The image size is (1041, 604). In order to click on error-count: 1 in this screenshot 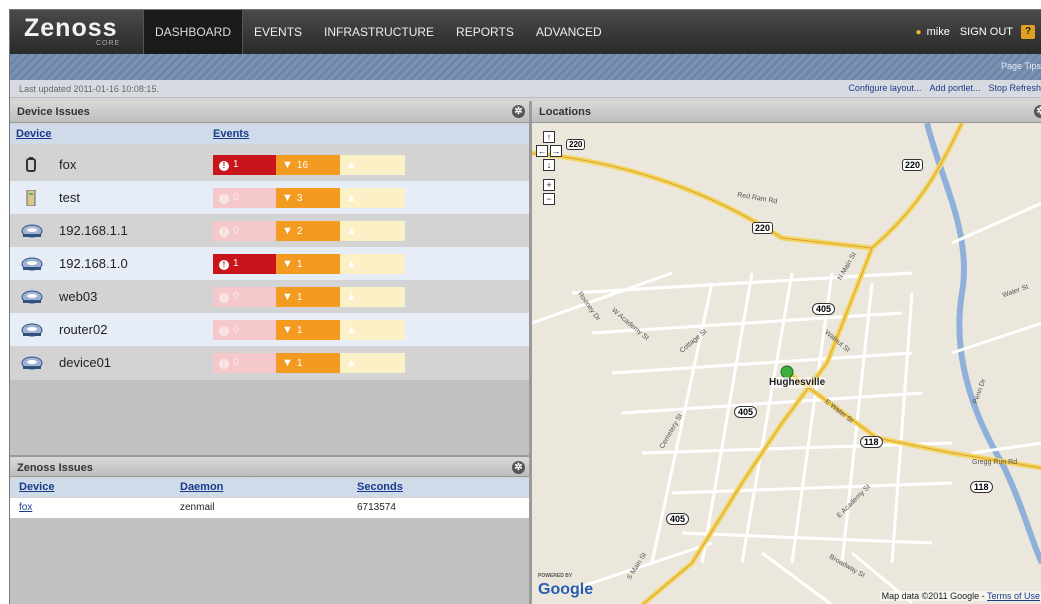, I will do `click(299, 363)`.